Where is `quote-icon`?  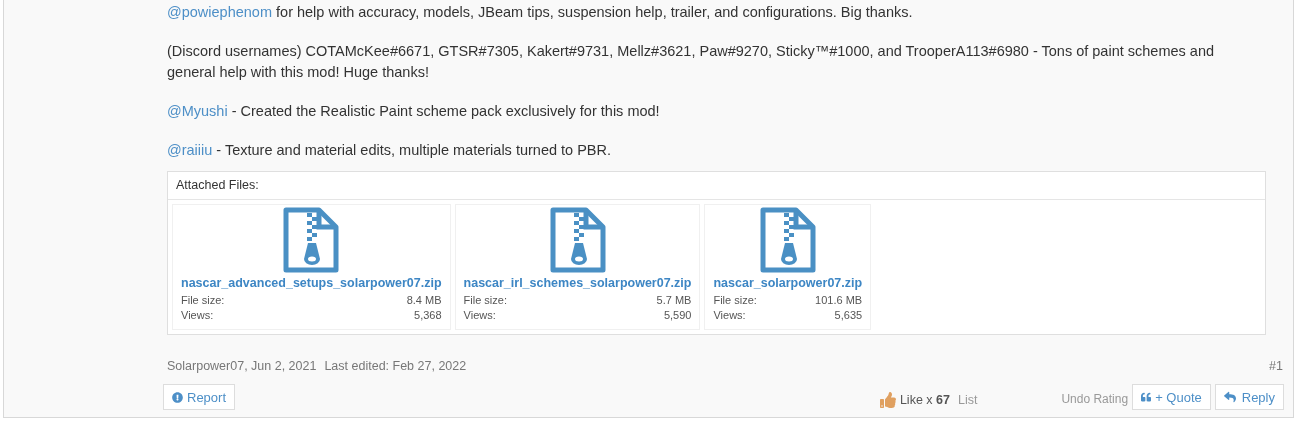 quote-icon is located at coordinates (1146, 397).